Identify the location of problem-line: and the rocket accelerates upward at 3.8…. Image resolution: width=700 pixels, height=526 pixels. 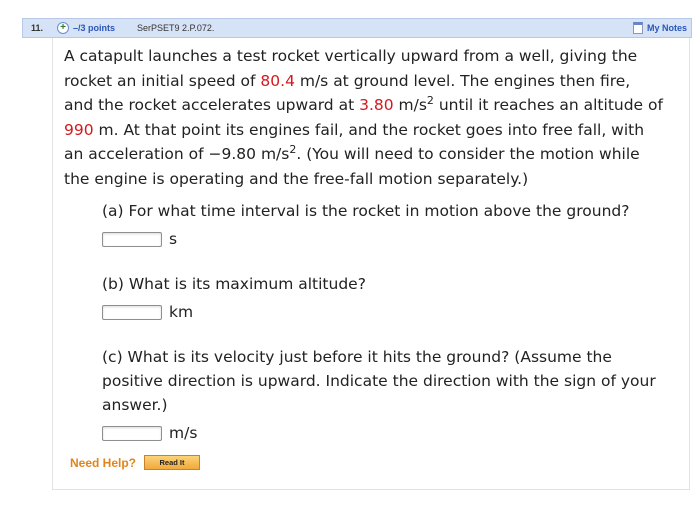
(363, 103).